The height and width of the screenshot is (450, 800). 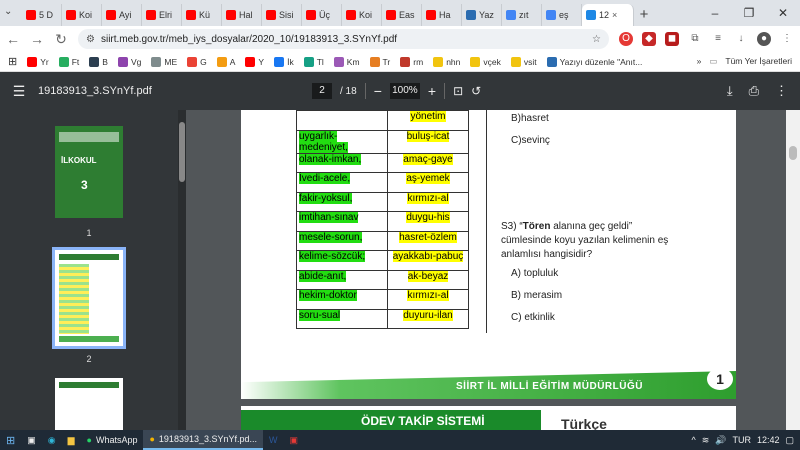 I want to click on bookmarks-more-button: », so click(x=699, y=61).